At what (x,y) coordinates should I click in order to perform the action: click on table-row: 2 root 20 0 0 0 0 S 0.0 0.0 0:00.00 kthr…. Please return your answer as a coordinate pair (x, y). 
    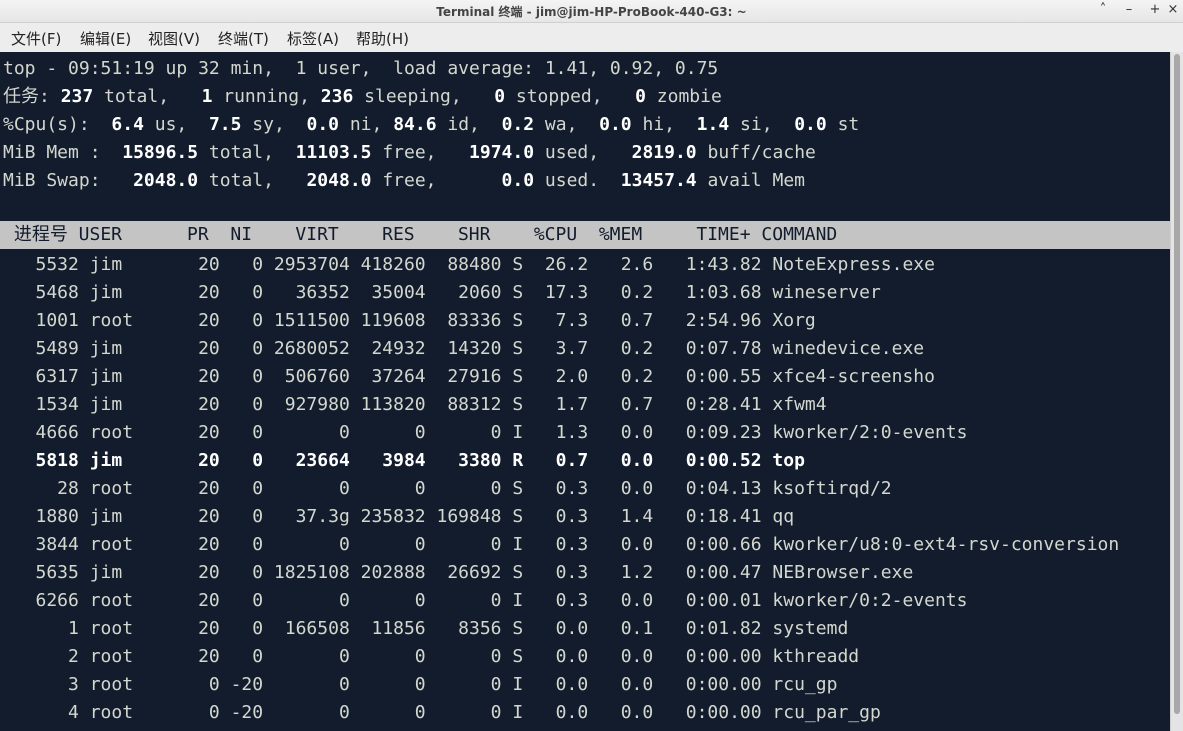
    Looking at the image, I should click on (431, 656).